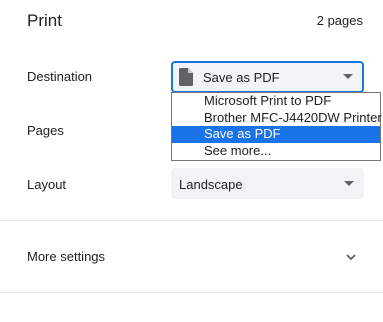  Describe the element at coordinates (211, 184) in the screenshot. I see `layout-value: Landscape` at that location.